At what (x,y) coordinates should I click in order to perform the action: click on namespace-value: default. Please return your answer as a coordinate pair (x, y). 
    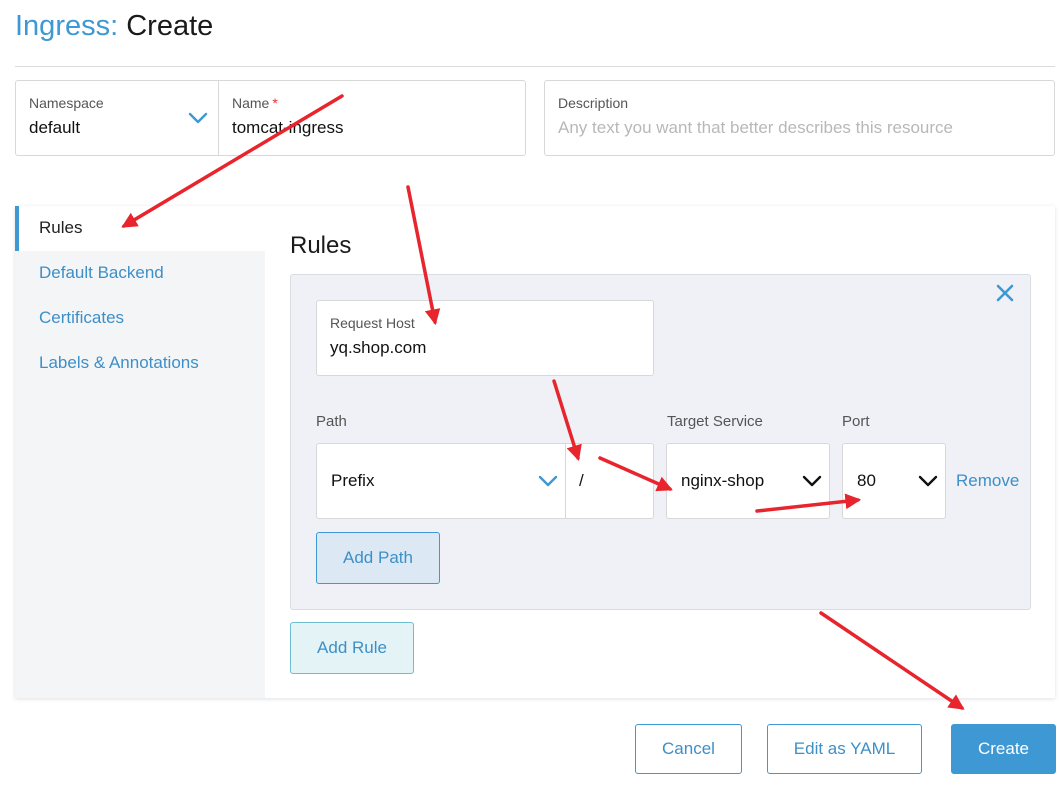
    Looking at the image, I should click on (55, 127).